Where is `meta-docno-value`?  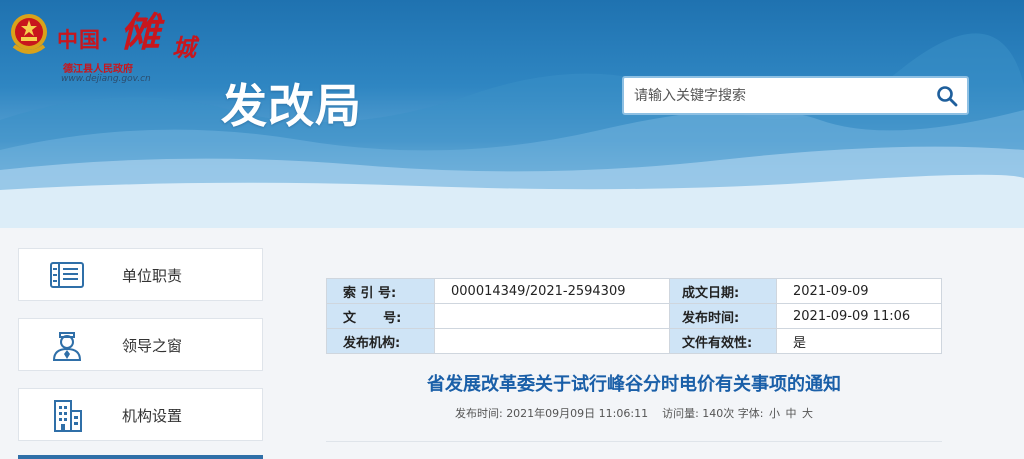 meta-docno-value is located at coordinates (552, 316).